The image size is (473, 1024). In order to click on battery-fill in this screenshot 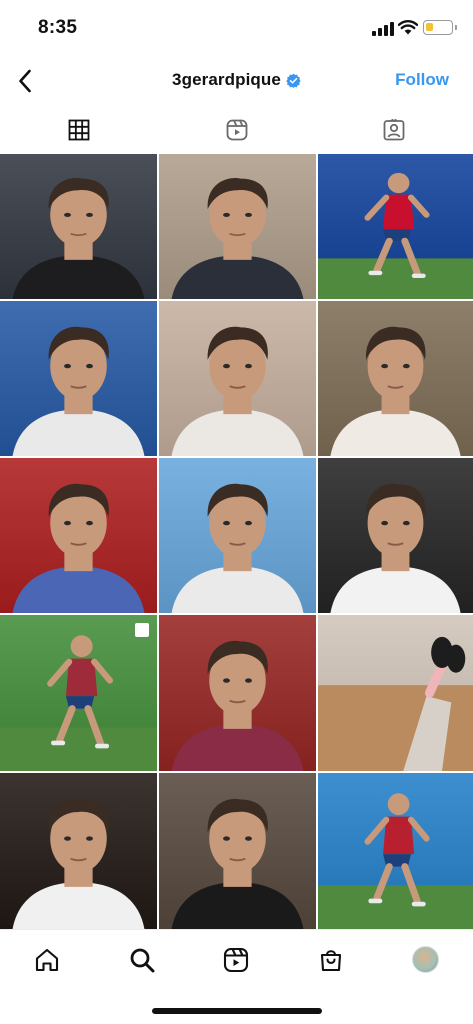, I will do `click(429, 27)`.